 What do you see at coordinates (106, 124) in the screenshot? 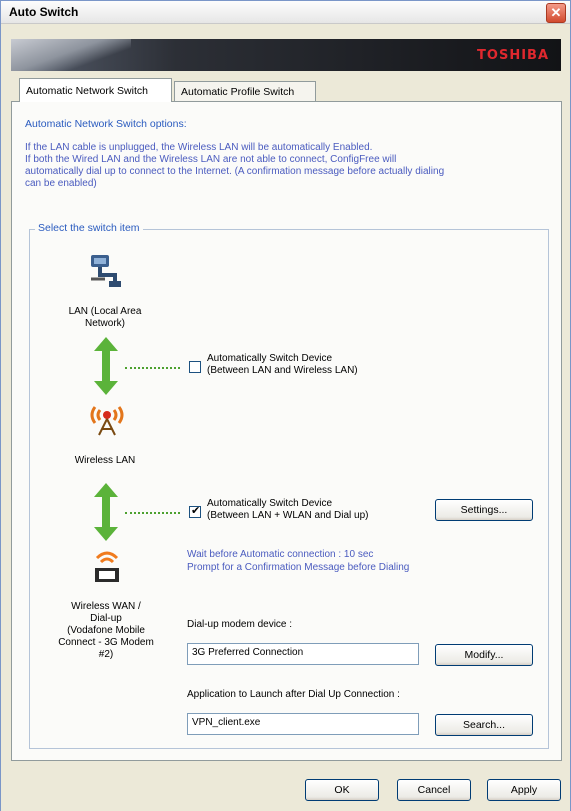
I see `options-title: Automatic Network Switch options:` at bounding box center [106, 124].